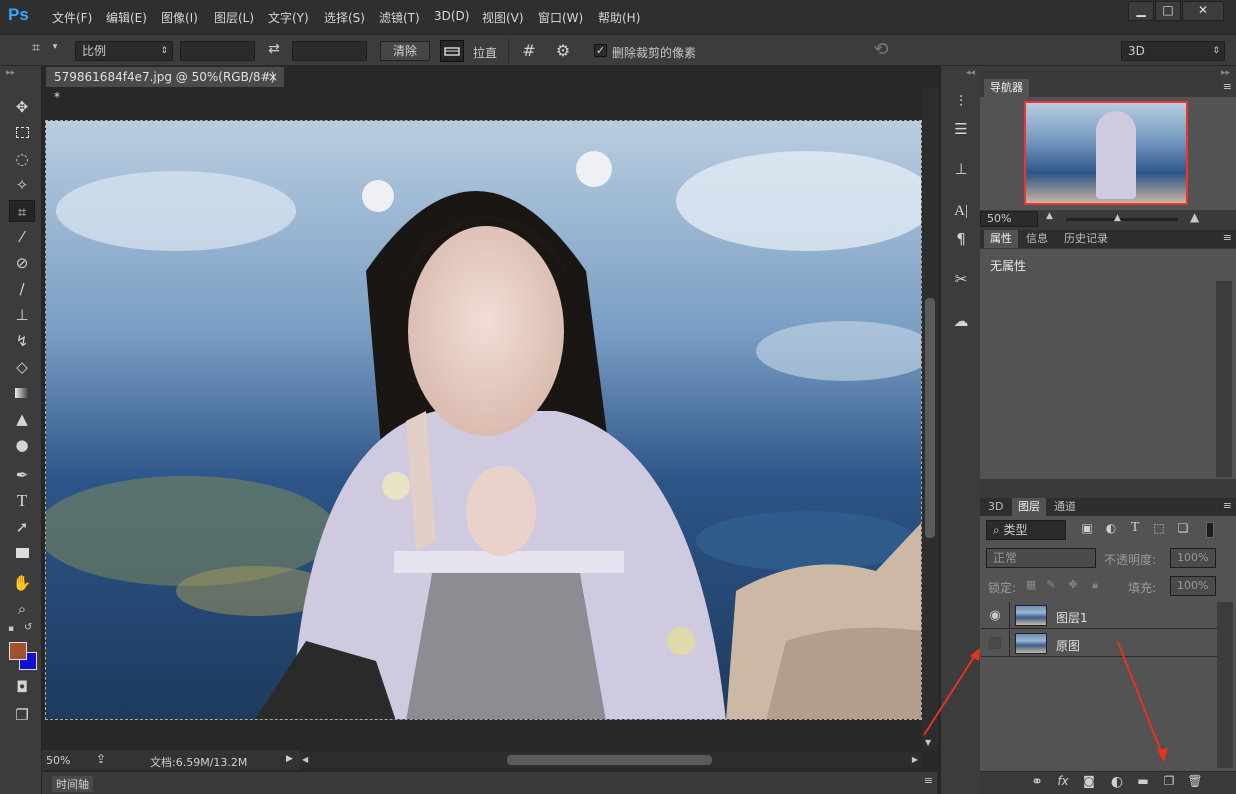  What do you see at coordinates (1068, 645) in the screenshot?
I see `layer-name: 原图` at bounding box center [1068, 645].